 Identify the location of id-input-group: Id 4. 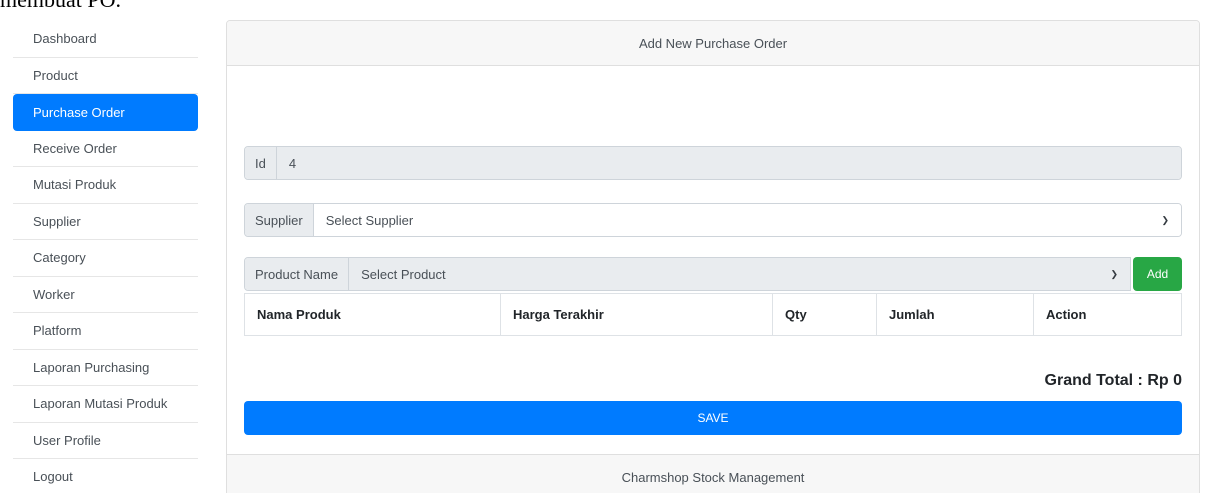
(713, 163).